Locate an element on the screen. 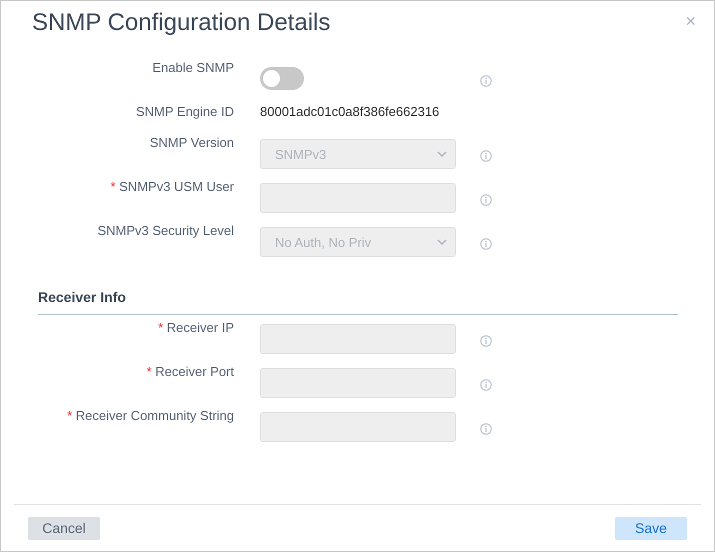 This screenshot has height=552, width=715. toggle-switch is located at coordinates (282, 78).